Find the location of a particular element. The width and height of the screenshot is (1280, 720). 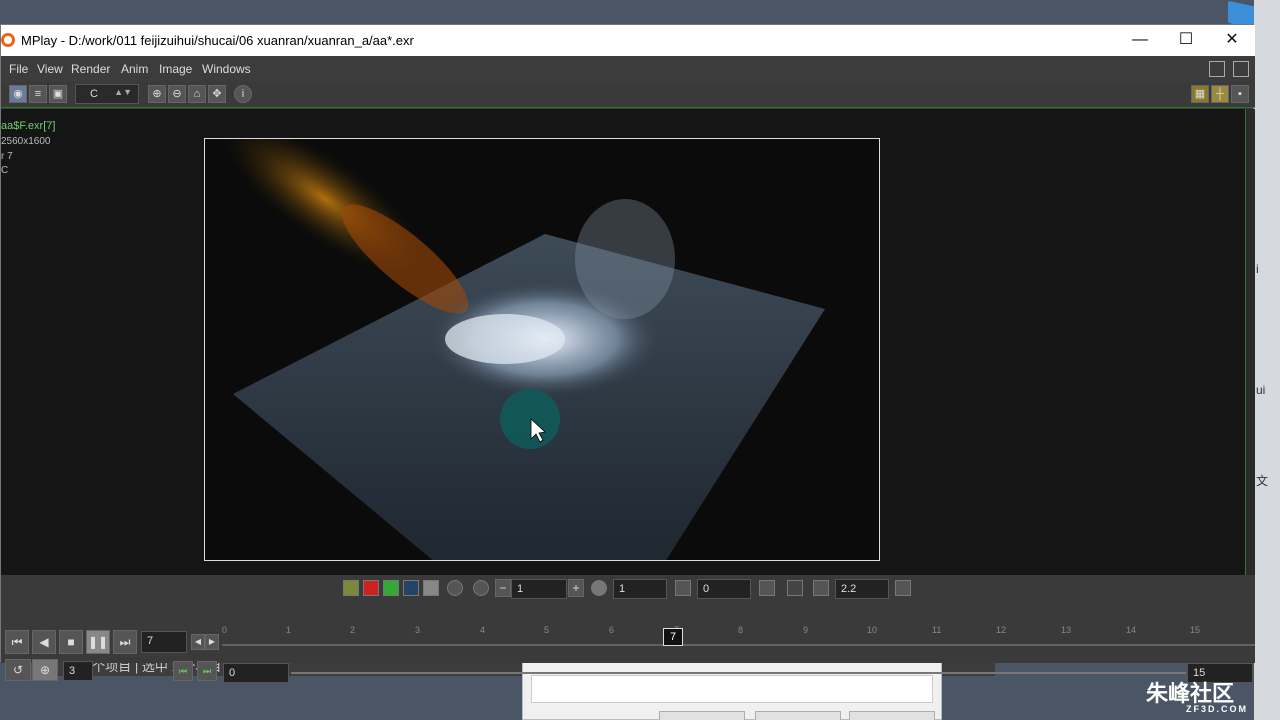

current-frame-marker: 7 is located at coordinates (673, 637).